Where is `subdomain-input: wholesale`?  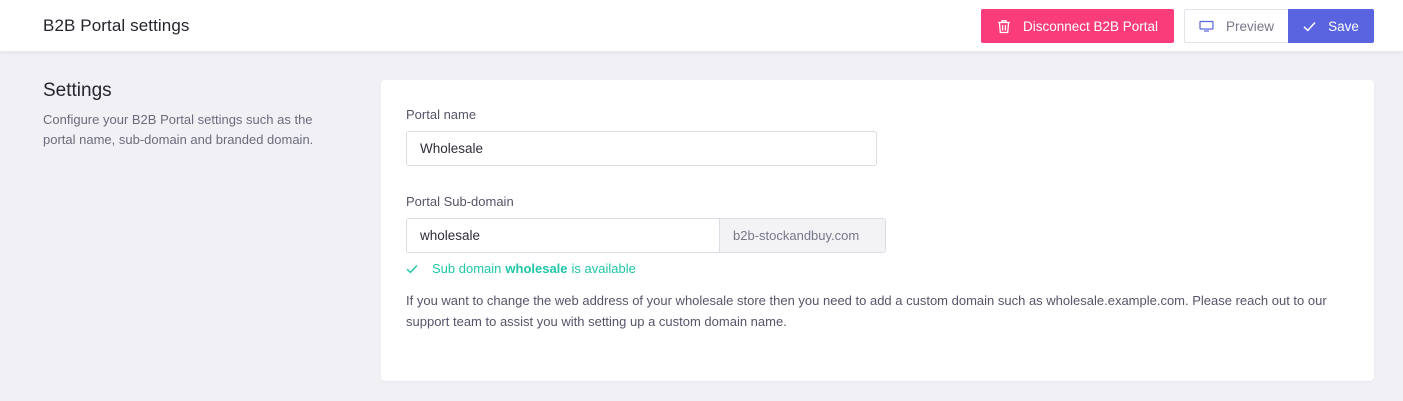
subdomain-input: wholesale is located at coordinates (563, 235).